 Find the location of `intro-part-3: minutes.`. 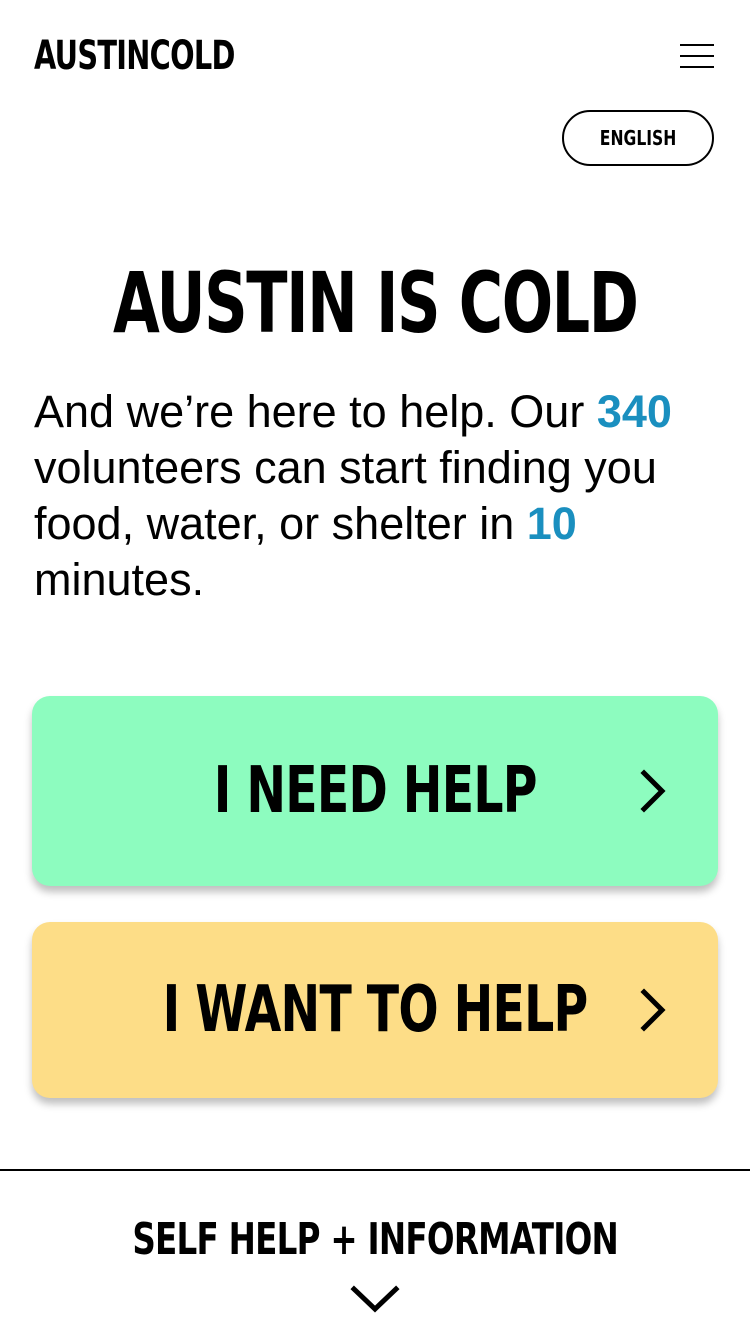

intro-part-3: minutes. is located at coordinates (119, 579).